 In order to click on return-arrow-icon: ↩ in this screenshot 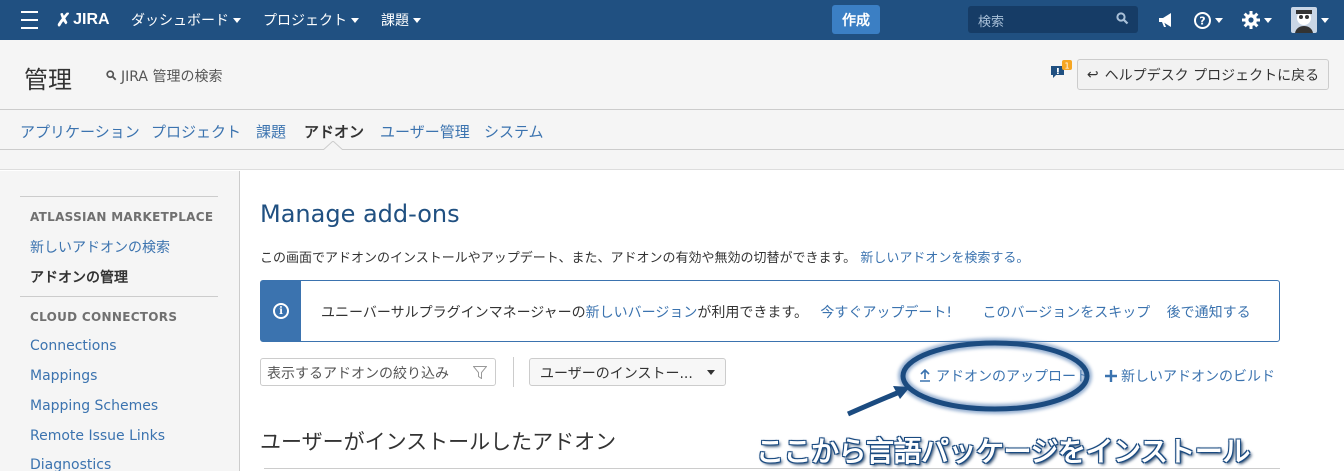, I will do `click(1092, 74)`.